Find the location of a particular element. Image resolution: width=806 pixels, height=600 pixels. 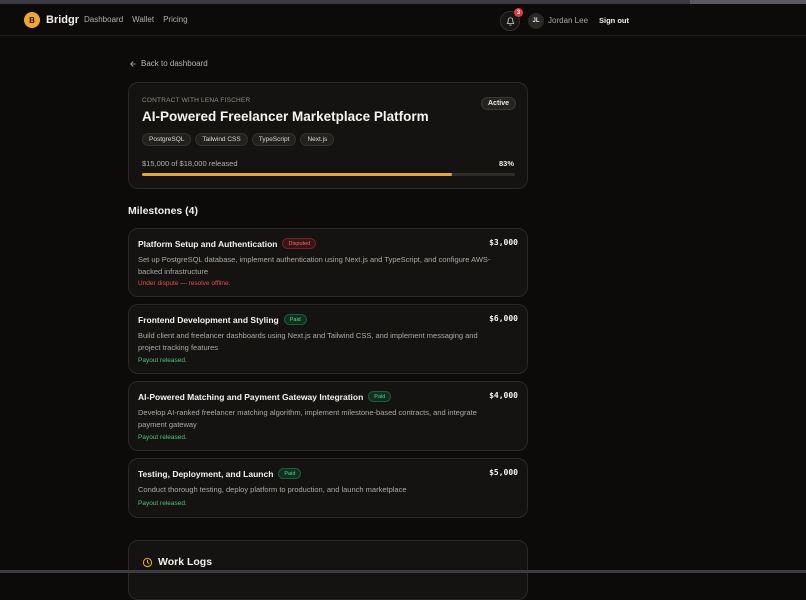

logo: B Bridgr is located at coordinates (51, 20).